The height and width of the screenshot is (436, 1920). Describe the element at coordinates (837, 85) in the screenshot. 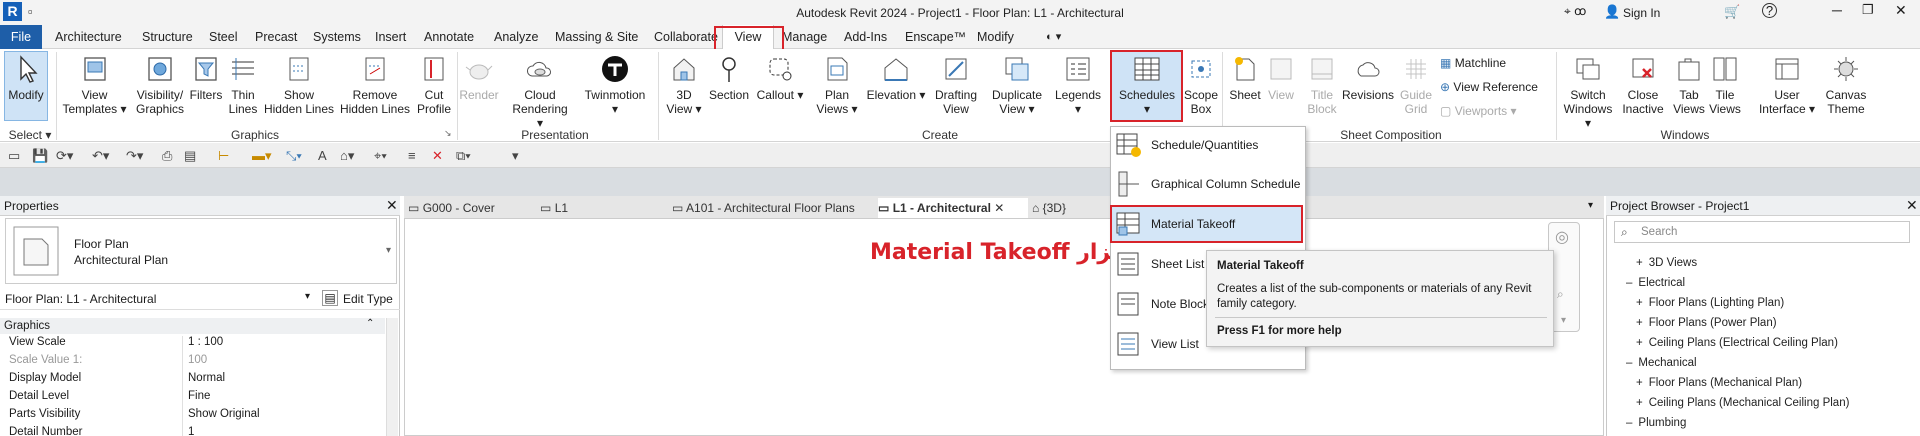

I see `plan-views-button: Plan Views ▾` at that location.